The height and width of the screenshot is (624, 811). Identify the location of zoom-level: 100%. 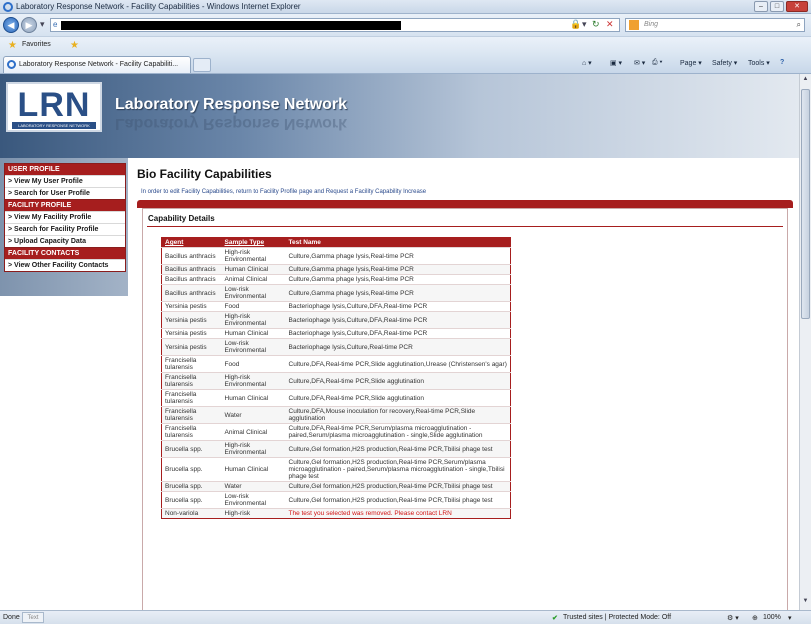
(772, 617).